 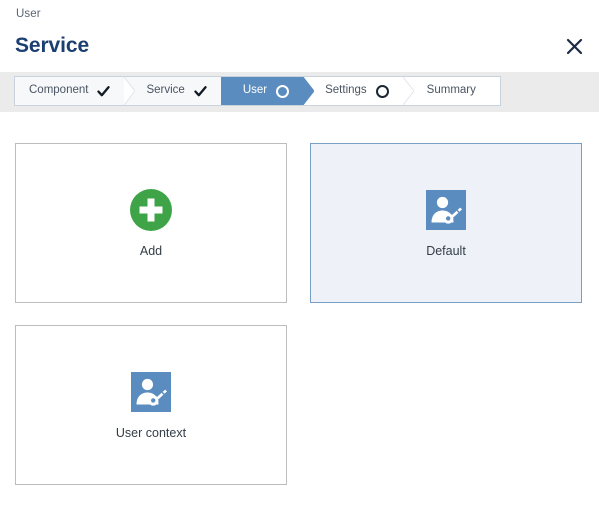 What do you see at coordinates (28, 14) in the screenshot?
I see `breadcrumb: User` at bounding box center [28, 14].